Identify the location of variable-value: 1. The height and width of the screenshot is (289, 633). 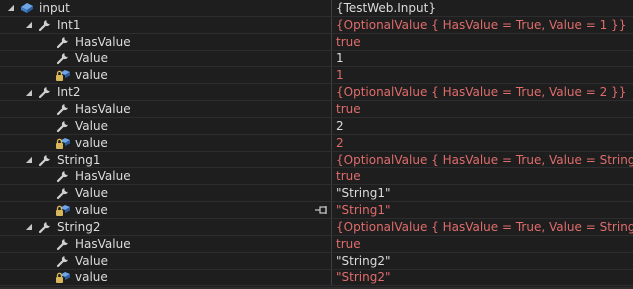
(340, 75).